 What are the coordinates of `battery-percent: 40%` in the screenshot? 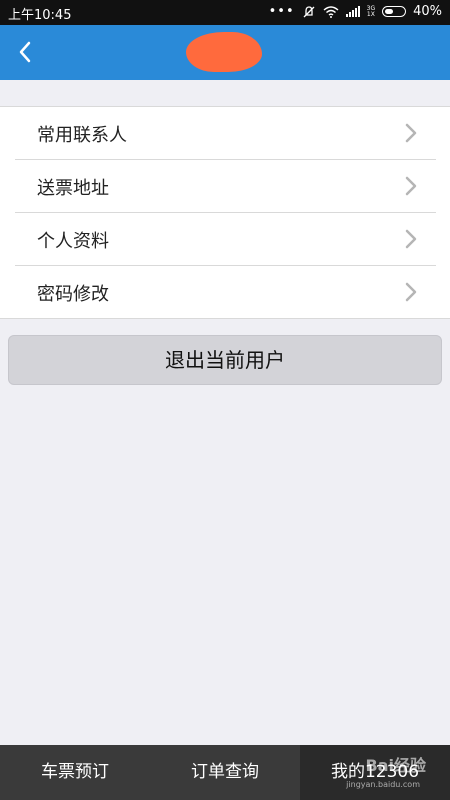 It's located at (427, 11).